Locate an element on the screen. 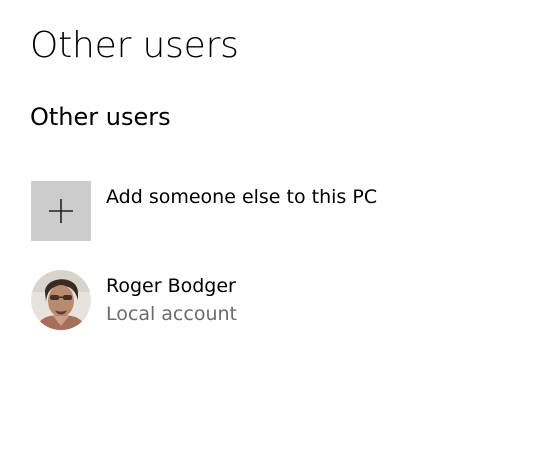  user-list-item: Roger Bodger Local account is located at coordinates (134, 300).